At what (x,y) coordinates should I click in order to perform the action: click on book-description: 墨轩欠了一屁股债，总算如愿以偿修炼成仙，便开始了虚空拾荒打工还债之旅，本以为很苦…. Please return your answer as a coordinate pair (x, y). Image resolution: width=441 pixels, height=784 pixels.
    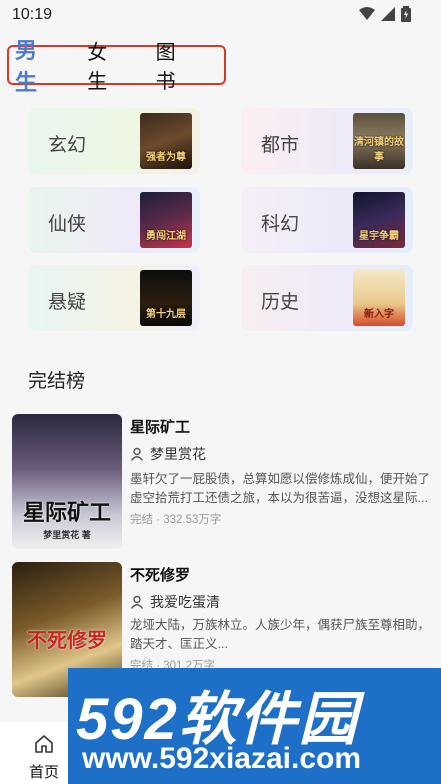
    Looking at the image, I should click on (280, 488).